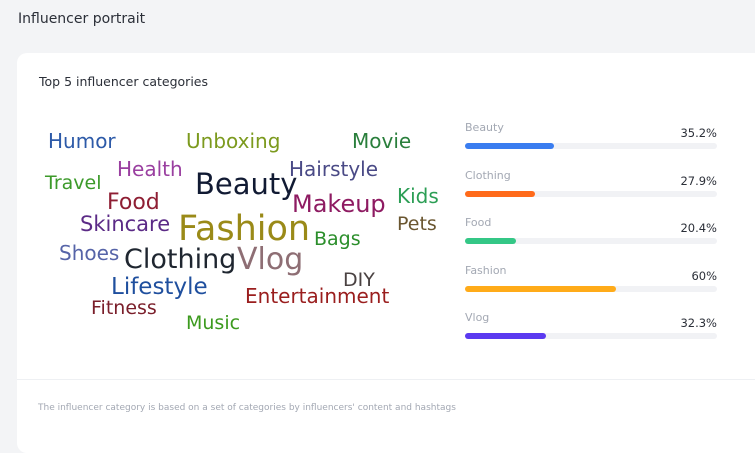 The image size is (755, 453). I want to click on cloud-word-kids: Kids, so click(418, 196).